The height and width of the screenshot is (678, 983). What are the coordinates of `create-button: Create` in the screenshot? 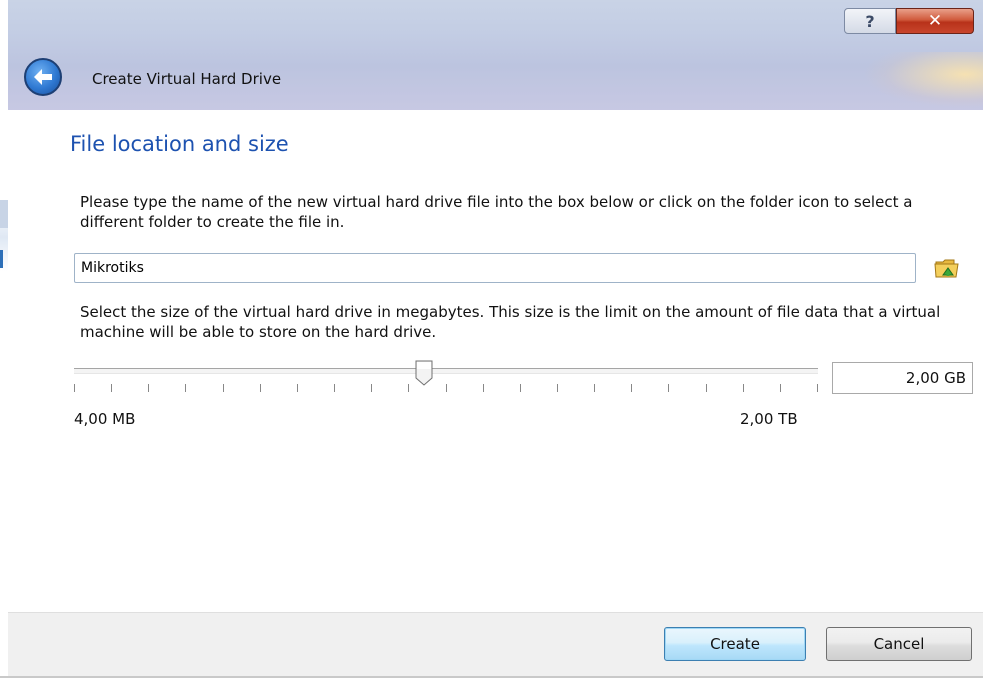 It's located at (735, 644).